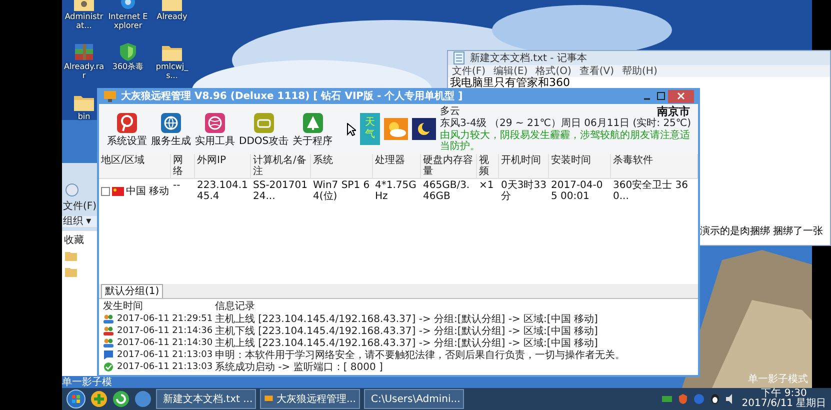 This screenshot has height=410, width=831. Describe the element at coordinates (626, 123) in the screenshot. I see `date-text: 周日 06月11日 (实时: 25℃)` at that location.